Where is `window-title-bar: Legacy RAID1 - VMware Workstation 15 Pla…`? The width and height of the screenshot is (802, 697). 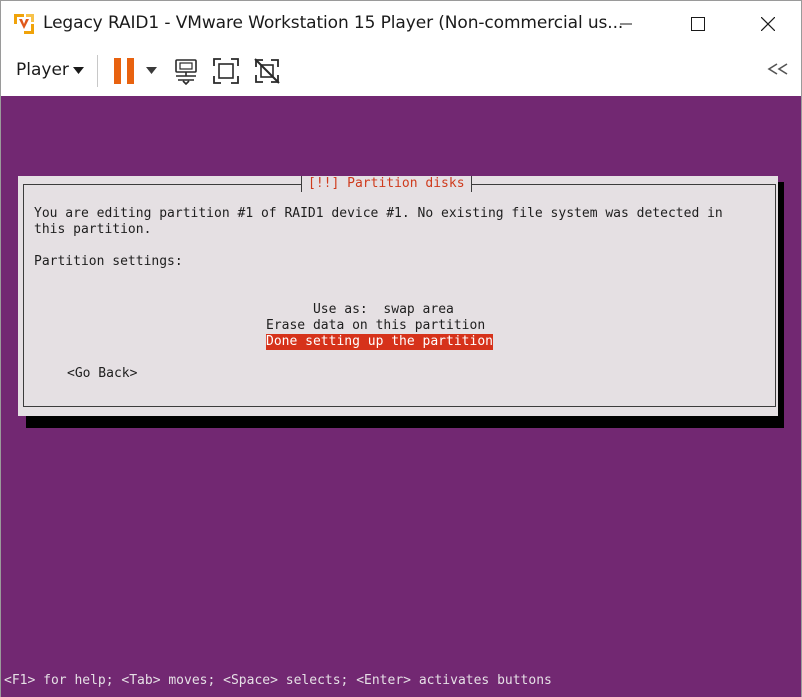
window-title-bar: Legacy RAID1 - VMware Workstation 15 Pla… is located at coordinates (401, 23).